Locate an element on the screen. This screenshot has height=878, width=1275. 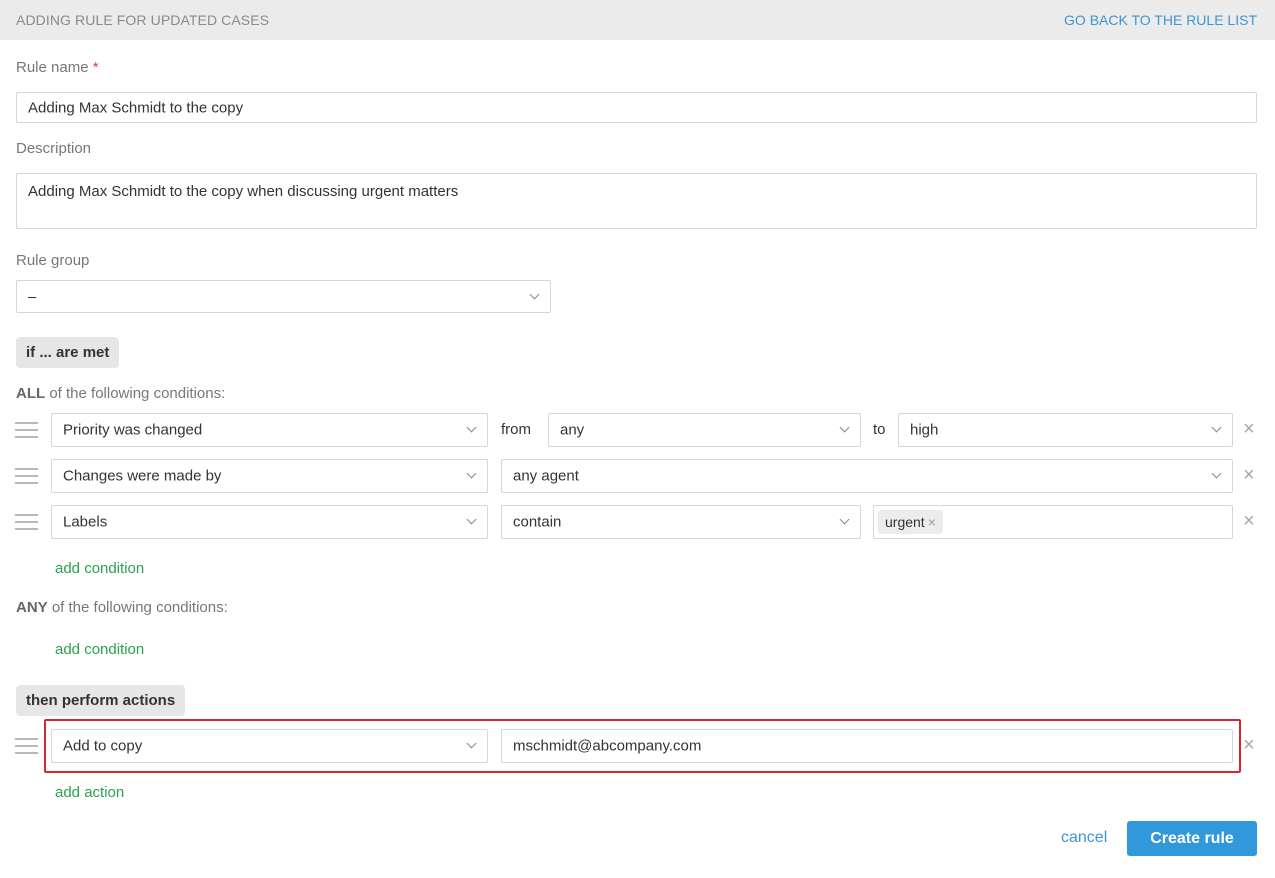
remove-action-icon: × is located at coordinates (1249, 745).